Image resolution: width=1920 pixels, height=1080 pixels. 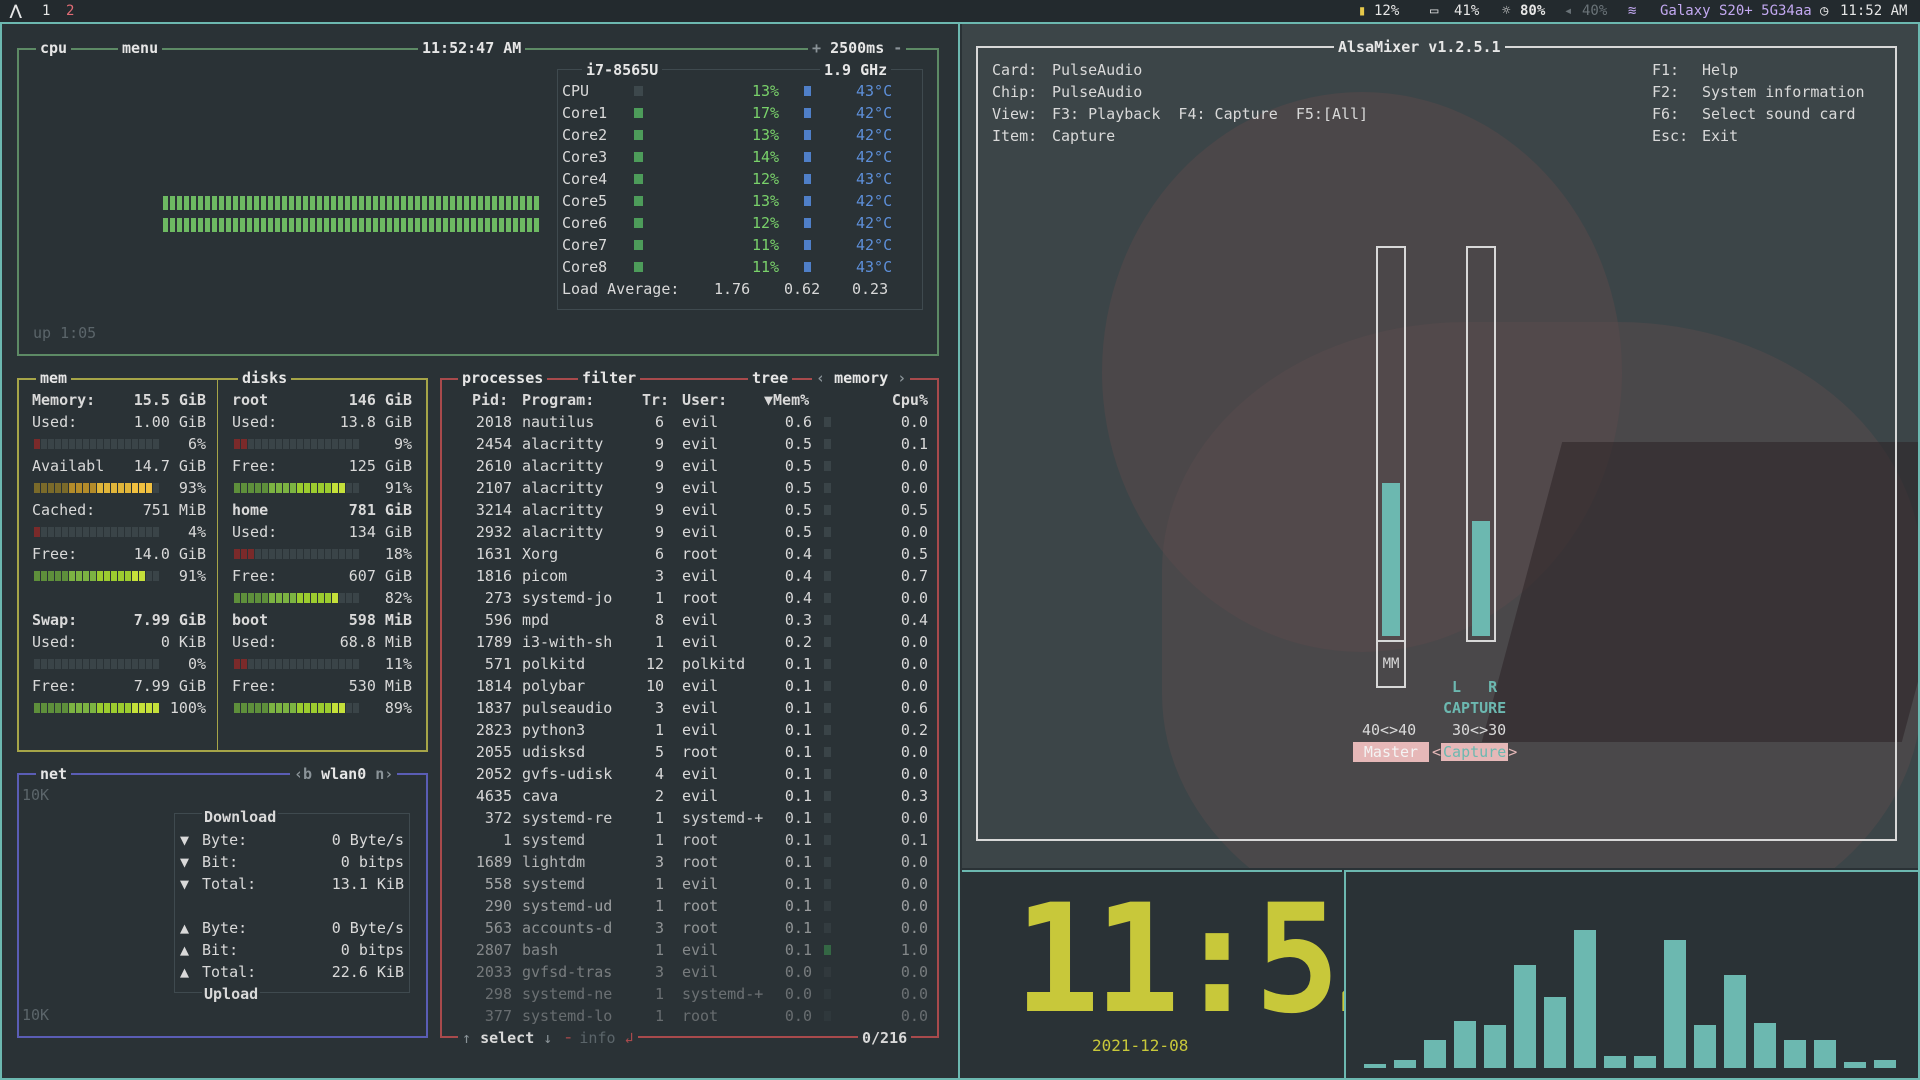 What do you see at coordinates (688, 906) in the screenshot?
I see `table-row: 290 systemd-ud 1 root 0.1 0.0` at bounding box center [688, 906].